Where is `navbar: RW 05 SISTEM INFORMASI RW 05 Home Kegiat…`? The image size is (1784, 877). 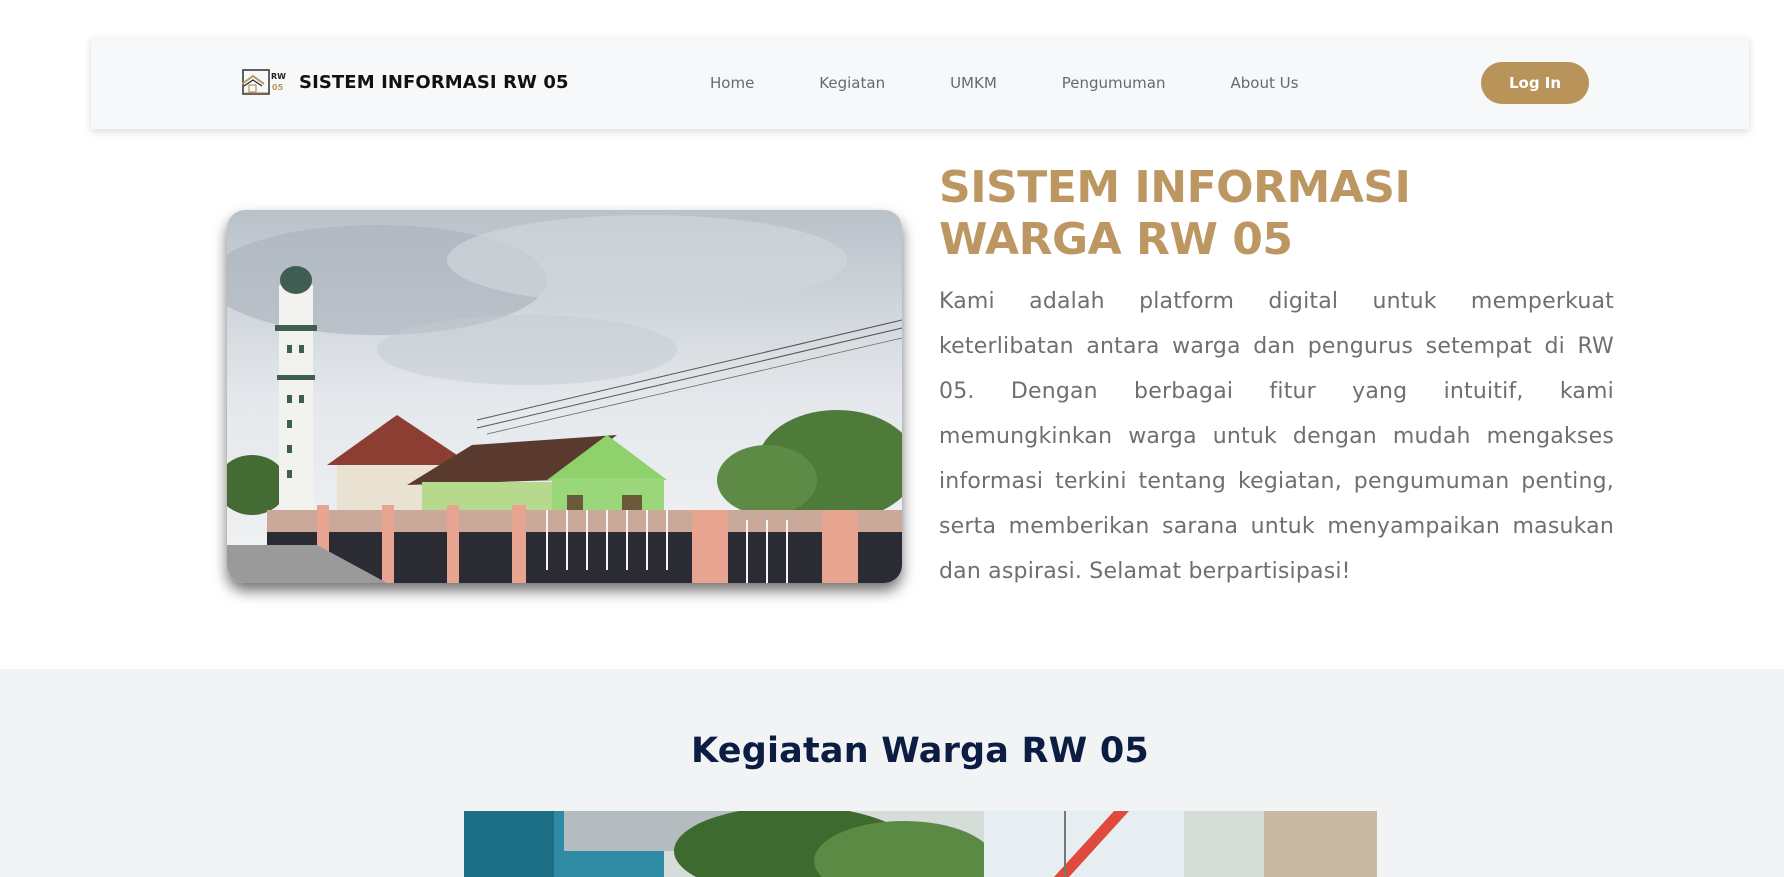 navbar: RW 05 SISTEM INFORMASI RW 05 Home Kegiat… is located at coordinates (920, 83).